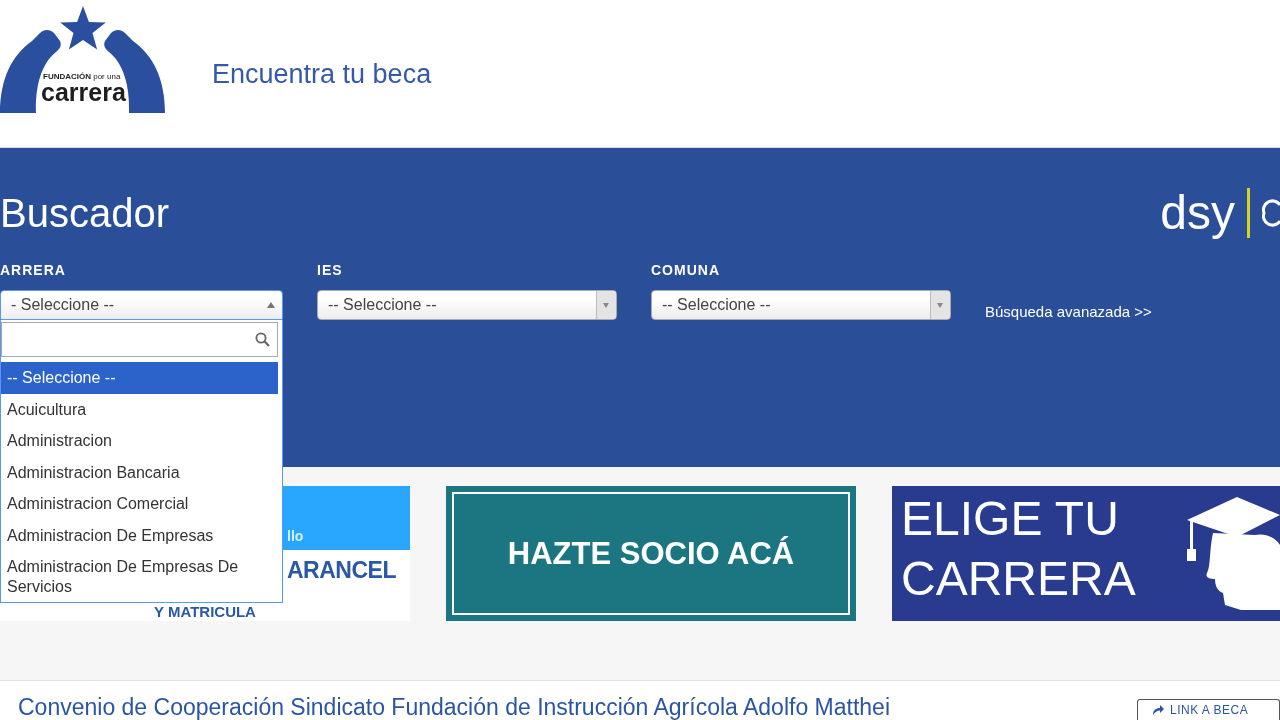  I want to click on site-title: Encuentra tu beca, so click(322, 73).